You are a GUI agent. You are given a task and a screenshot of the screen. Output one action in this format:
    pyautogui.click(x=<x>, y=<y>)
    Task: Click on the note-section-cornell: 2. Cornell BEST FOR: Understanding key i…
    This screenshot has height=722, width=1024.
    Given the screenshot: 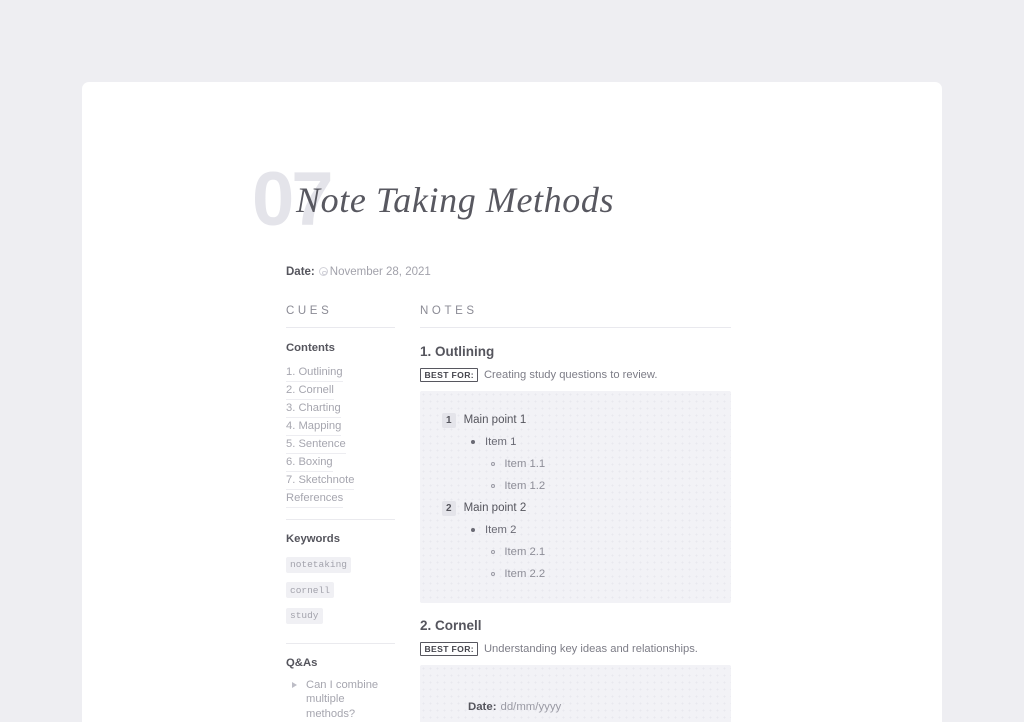 What is the action you would take?
    pyautogui.click(x=575, y=662)
    